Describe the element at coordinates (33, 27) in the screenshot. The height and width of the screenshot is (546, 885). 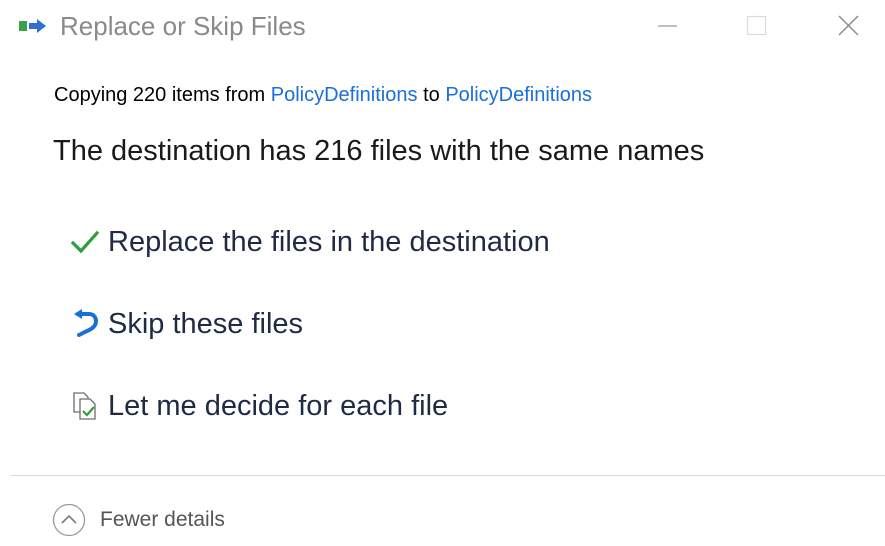
I see `file-move-icon` at that location.